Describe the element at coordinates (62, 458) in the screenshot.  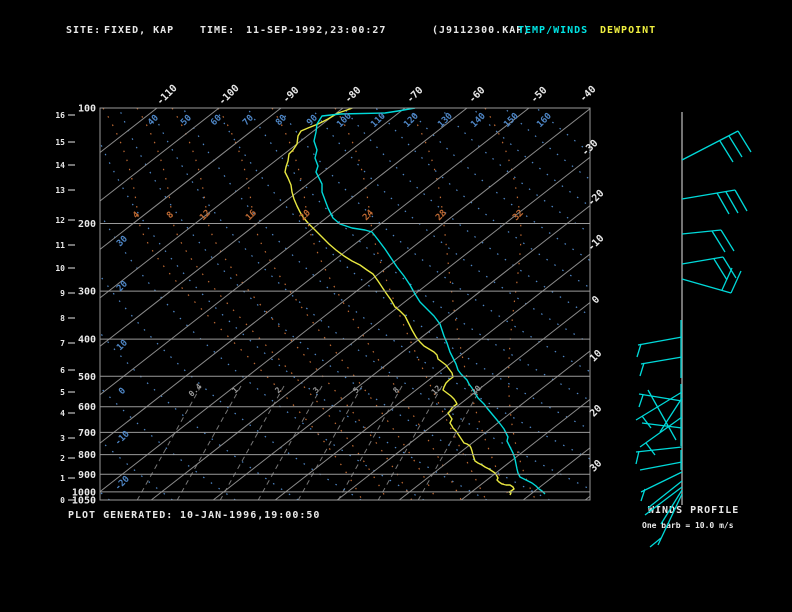
I see `svg-text: 2` at that location.